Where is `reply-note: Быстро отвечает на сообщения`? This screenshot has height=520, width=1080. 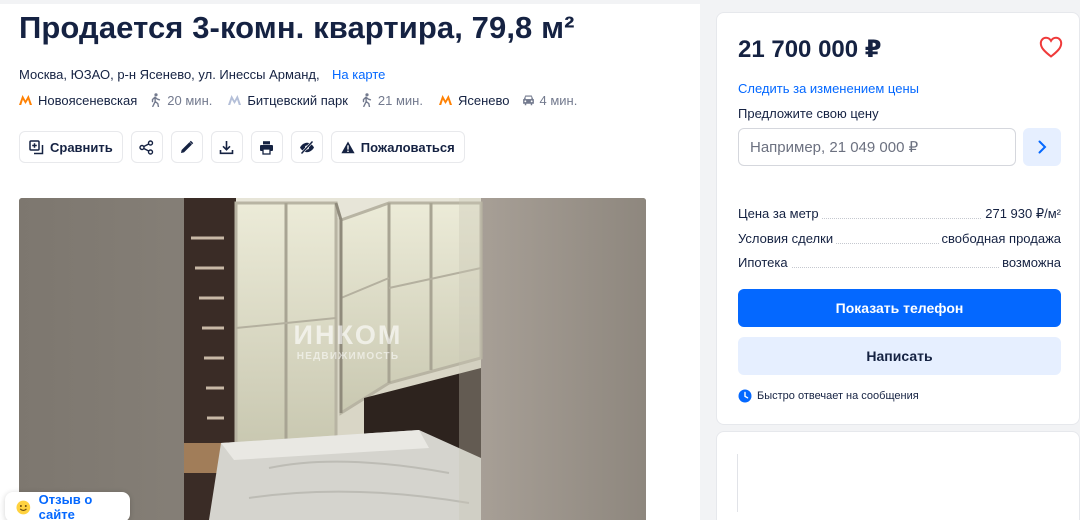 reply-note: Быстро отвечает на сообщения is located at coordinates (828, 396).